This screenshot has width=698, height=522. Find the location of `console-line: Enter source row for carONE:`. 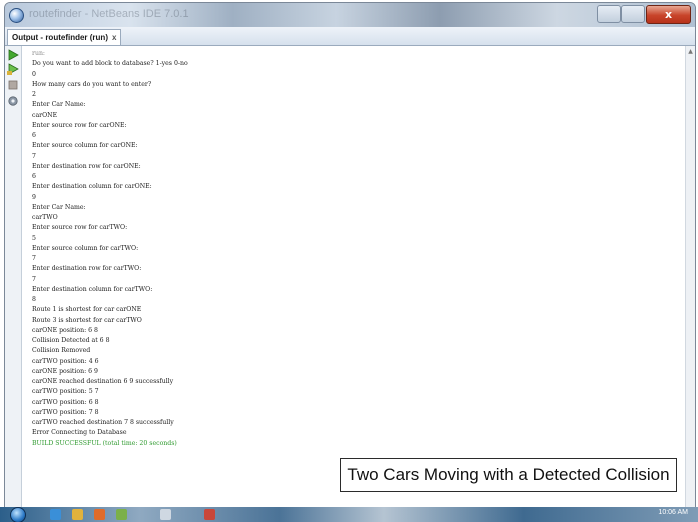

console-line: Enter source row for carONE: is located at coordinates (79, 125).